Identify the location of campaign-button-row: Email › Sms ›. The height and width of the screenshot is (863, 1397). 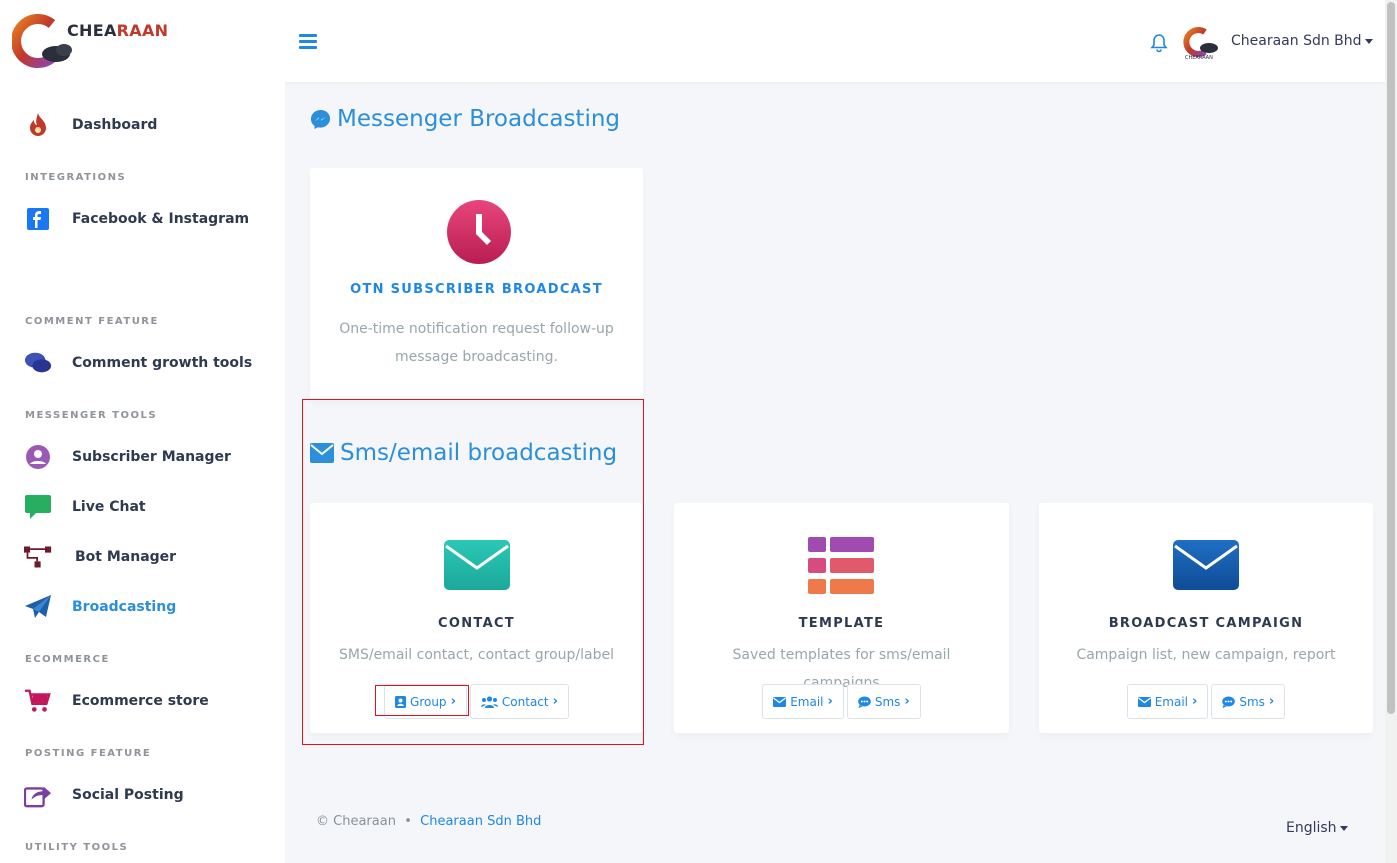
(1206, 701).